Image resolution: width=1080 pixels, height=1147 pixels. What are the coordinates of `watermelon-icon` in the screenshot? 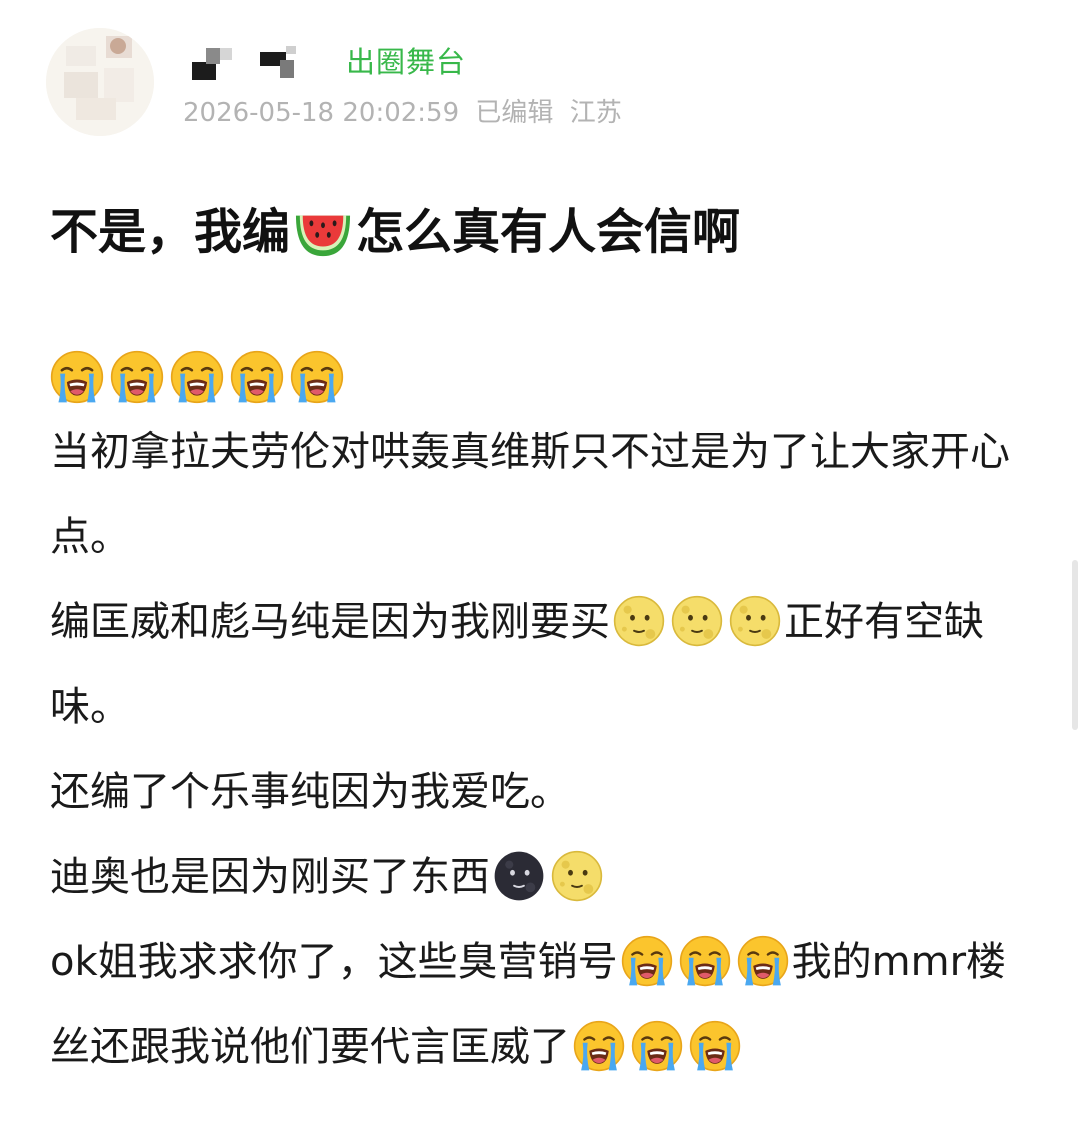 It's located at (323, 232).